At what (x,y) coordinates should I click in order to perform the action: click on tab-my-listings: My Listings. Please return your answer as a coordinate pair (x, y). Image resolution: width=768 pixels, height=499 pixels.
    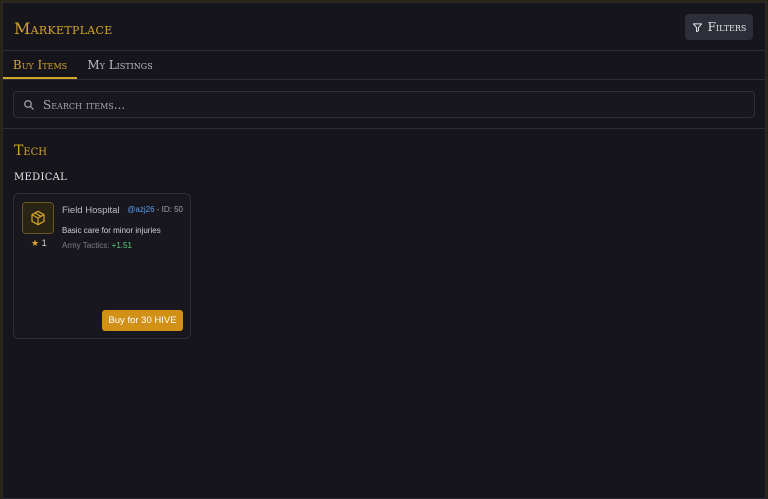
    Looking at the image, I should click on (120, 65).